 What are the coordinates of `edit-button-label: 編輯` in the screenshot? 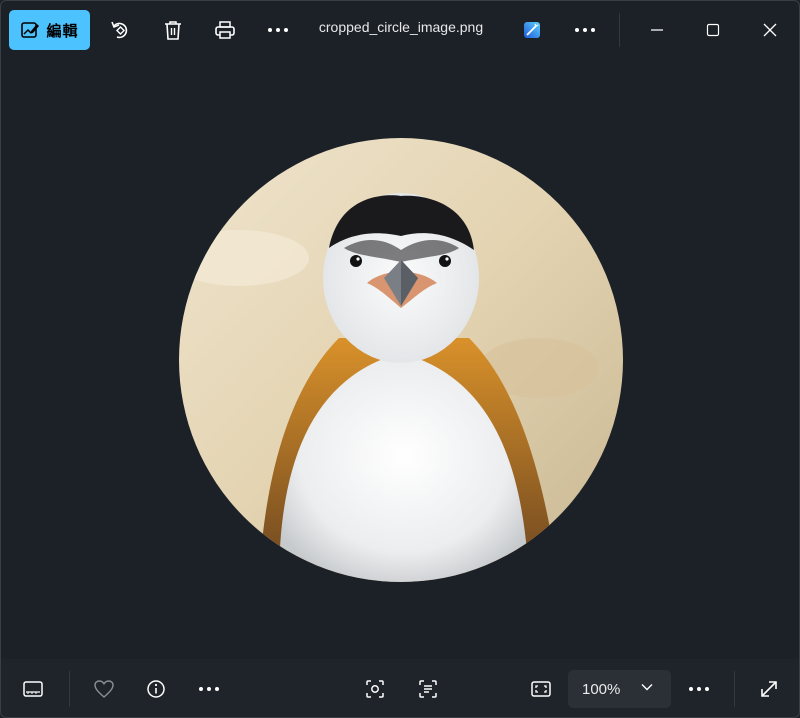 It's located at (62, 30).